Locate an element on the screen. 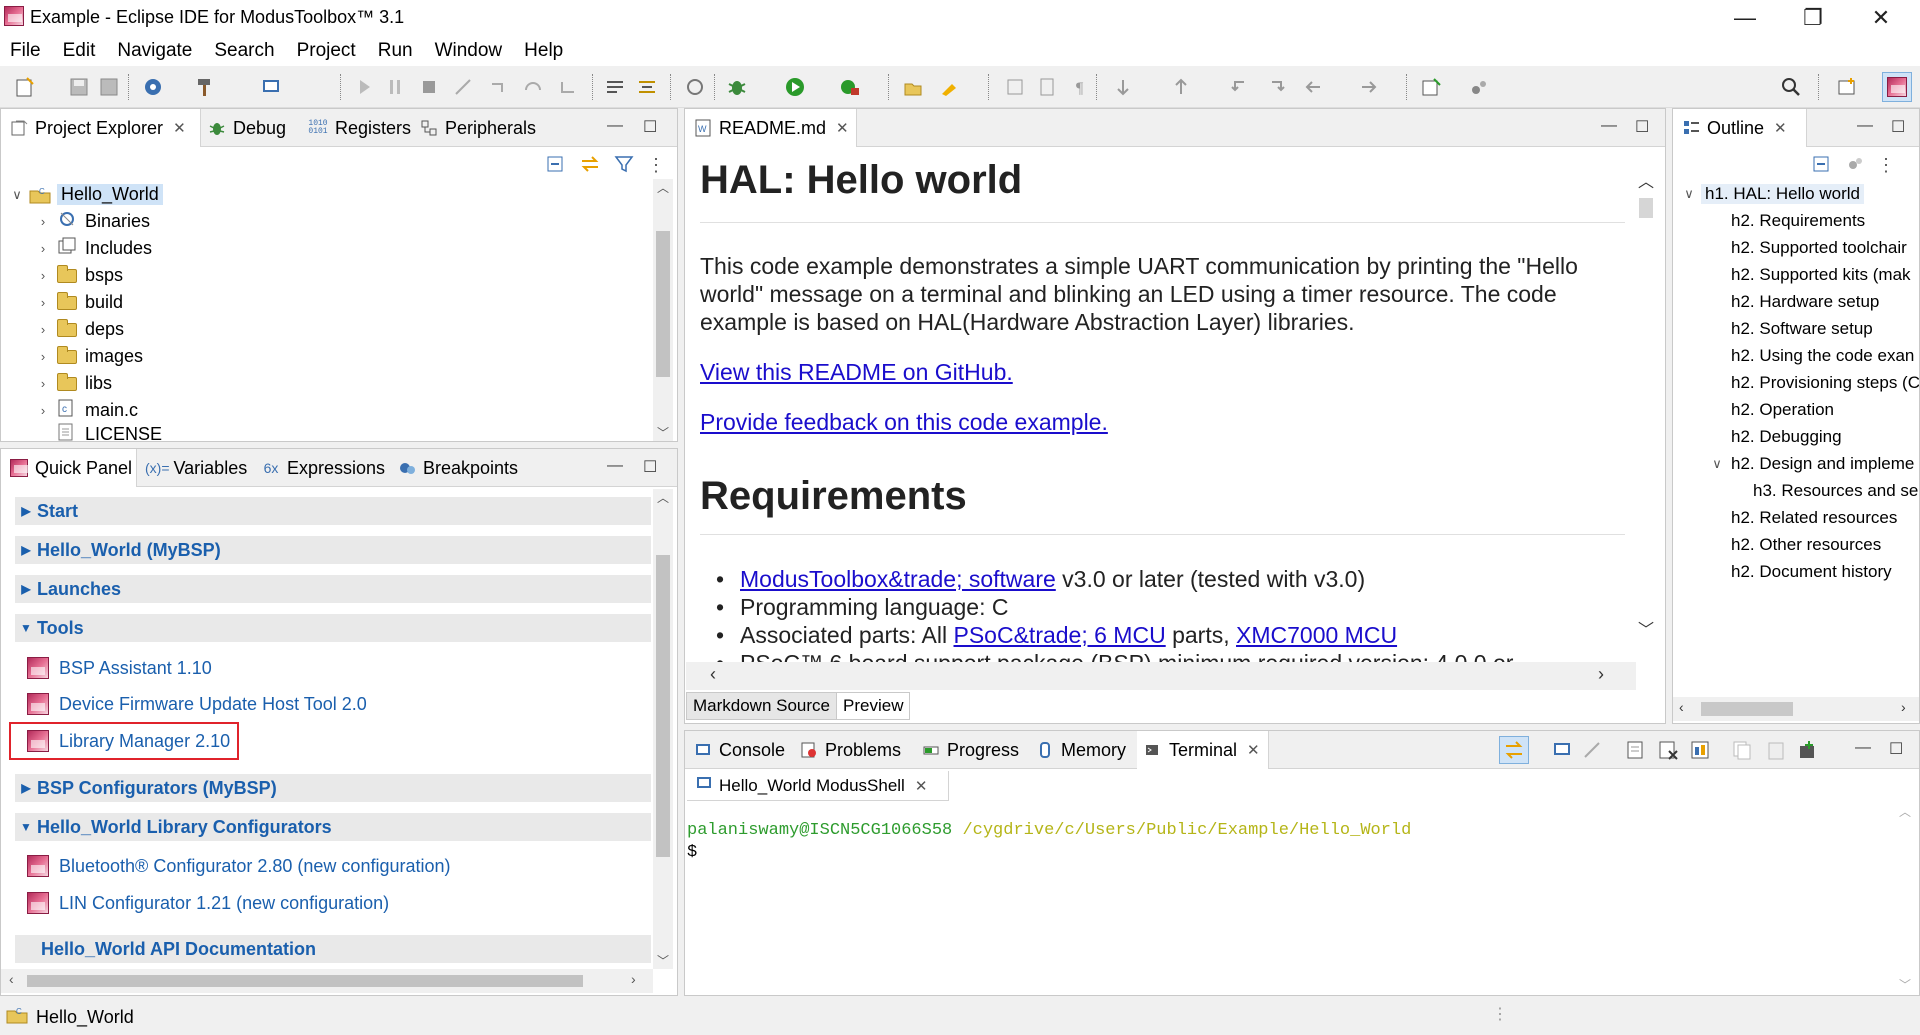 Image resolution: width=1920 pixels, height=1035 pixels. tree-item-main-c: › c main.c is located at coordinates (86, 410).